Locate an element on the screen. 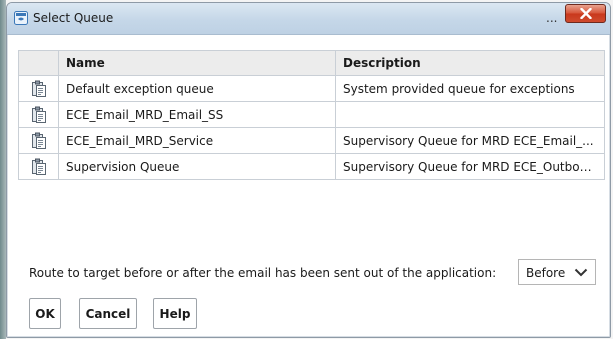 The width and height of the screenshot is (613, 339). app-window-icon is located at coordinates (21, 18).